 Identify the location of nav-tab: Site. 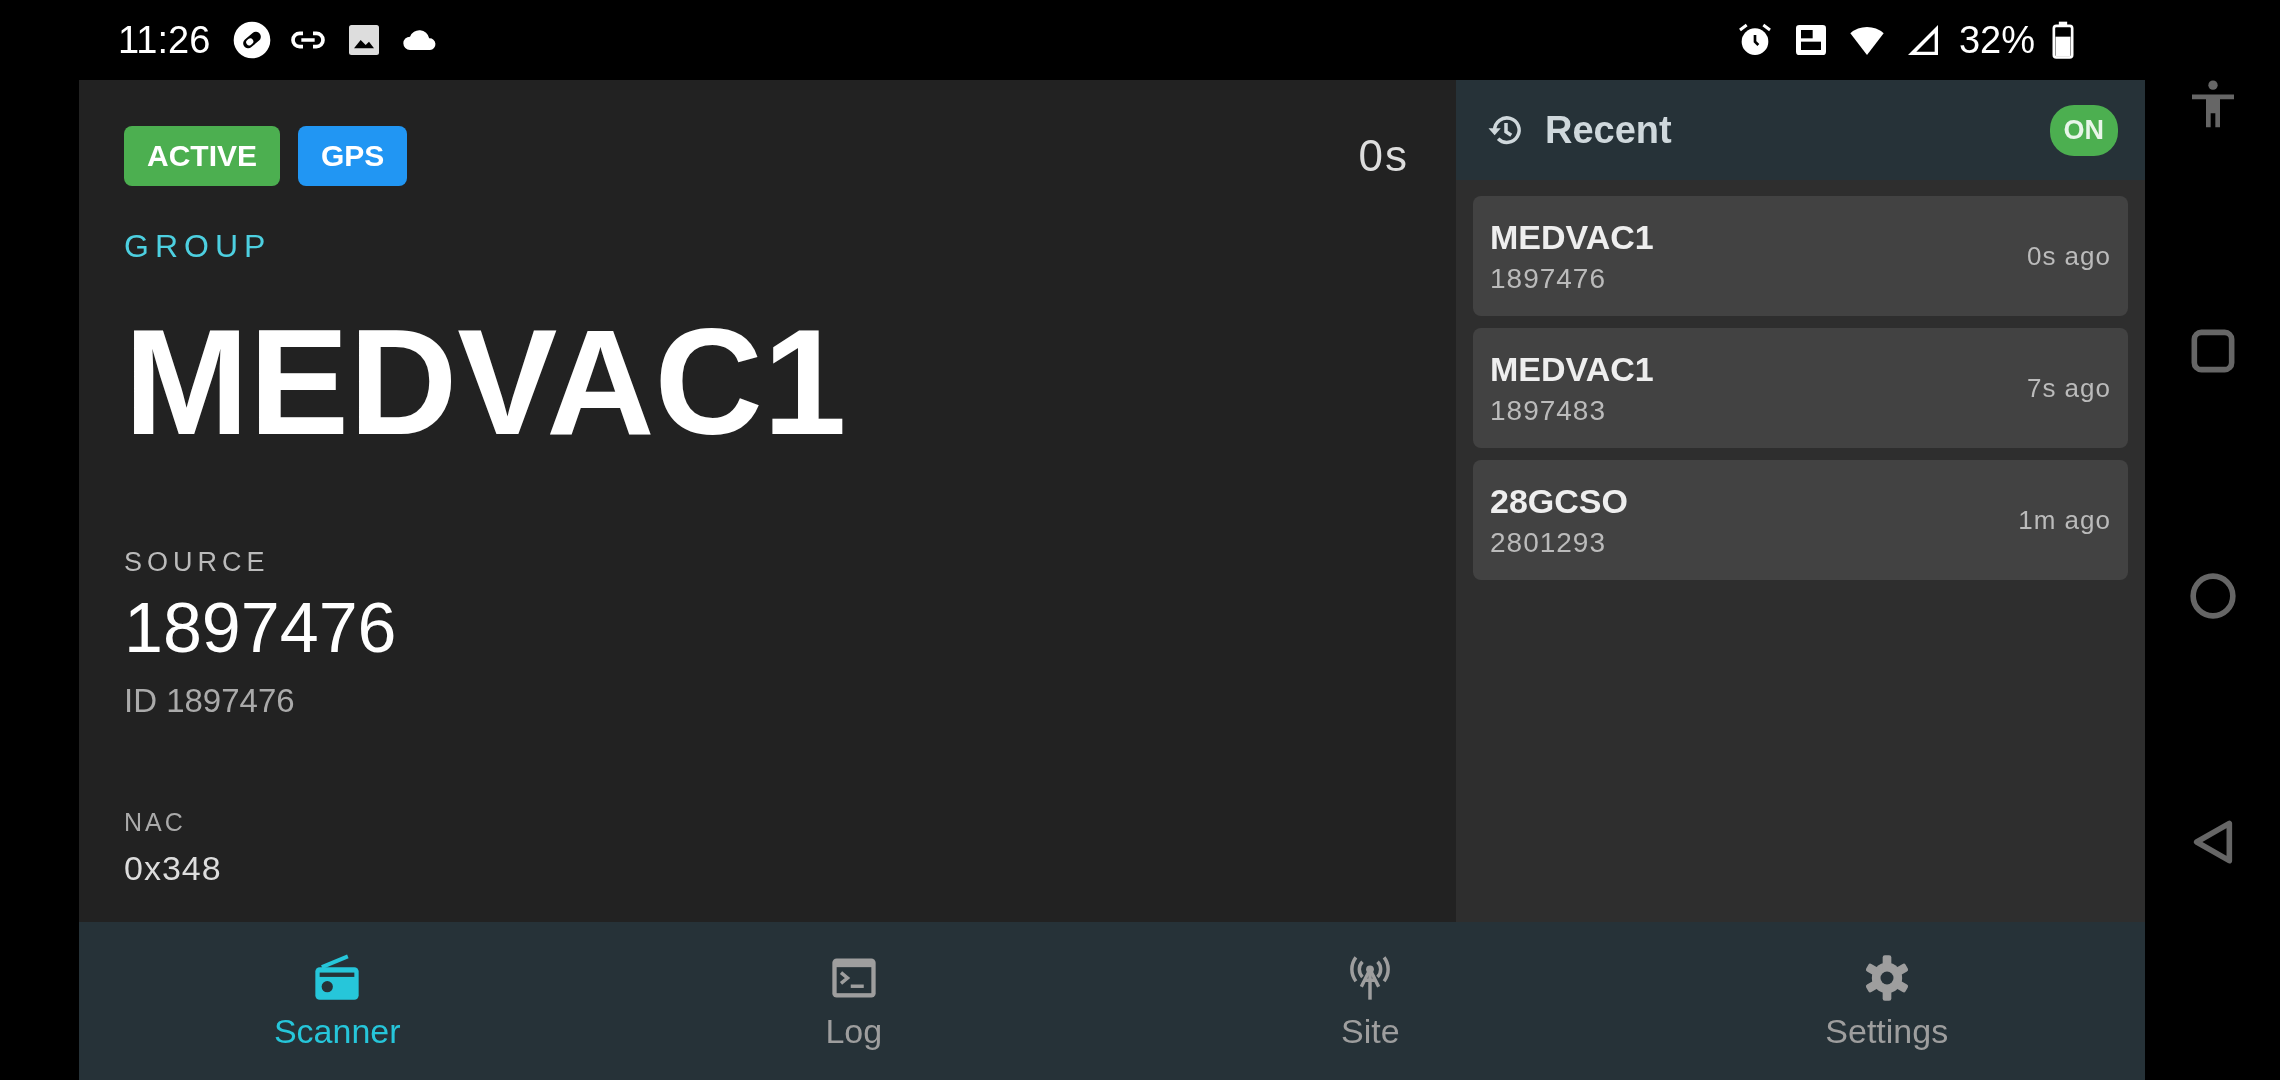
(1370, 1001).